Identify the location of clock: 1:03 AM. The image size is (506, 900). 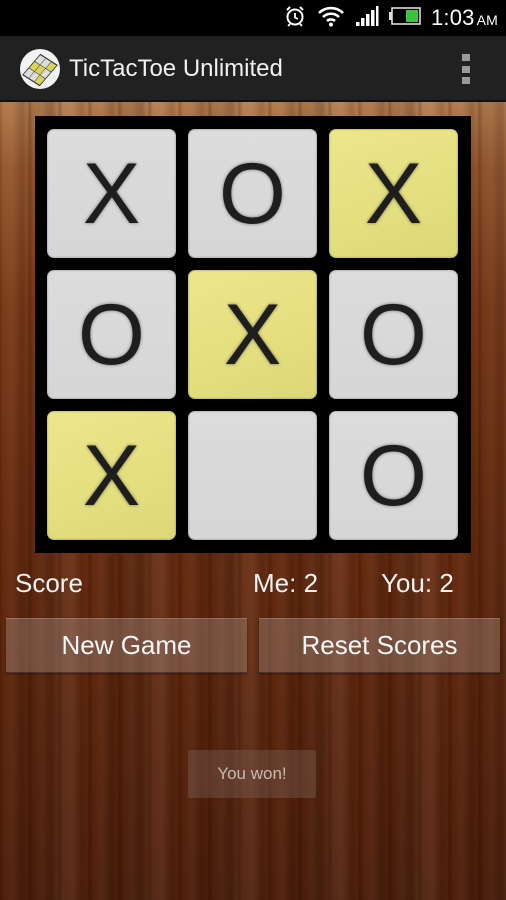
(464, 18).